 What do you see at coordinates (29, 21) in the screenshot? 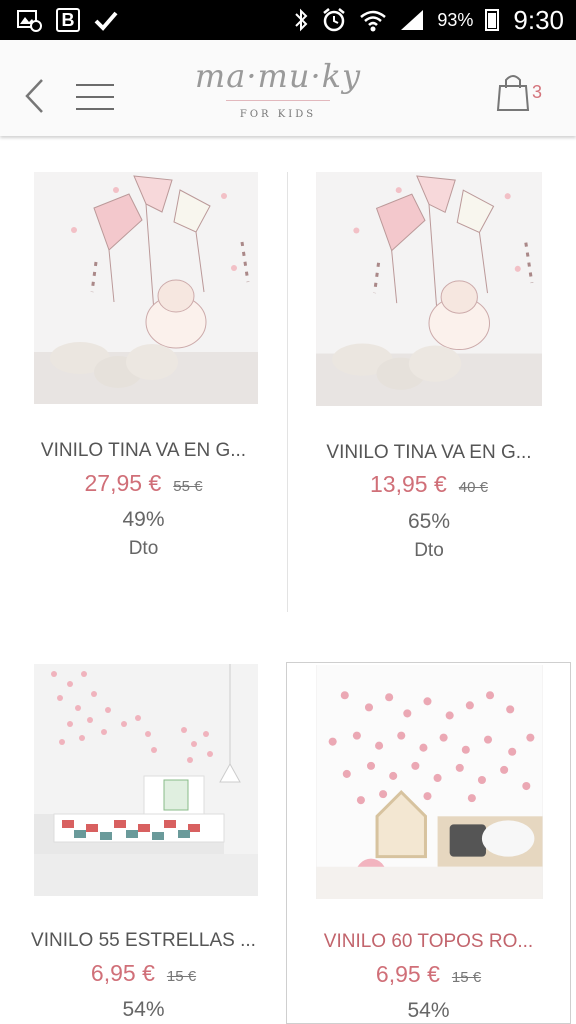
I see `image-notification-icon` at bounding box center [29, 21].